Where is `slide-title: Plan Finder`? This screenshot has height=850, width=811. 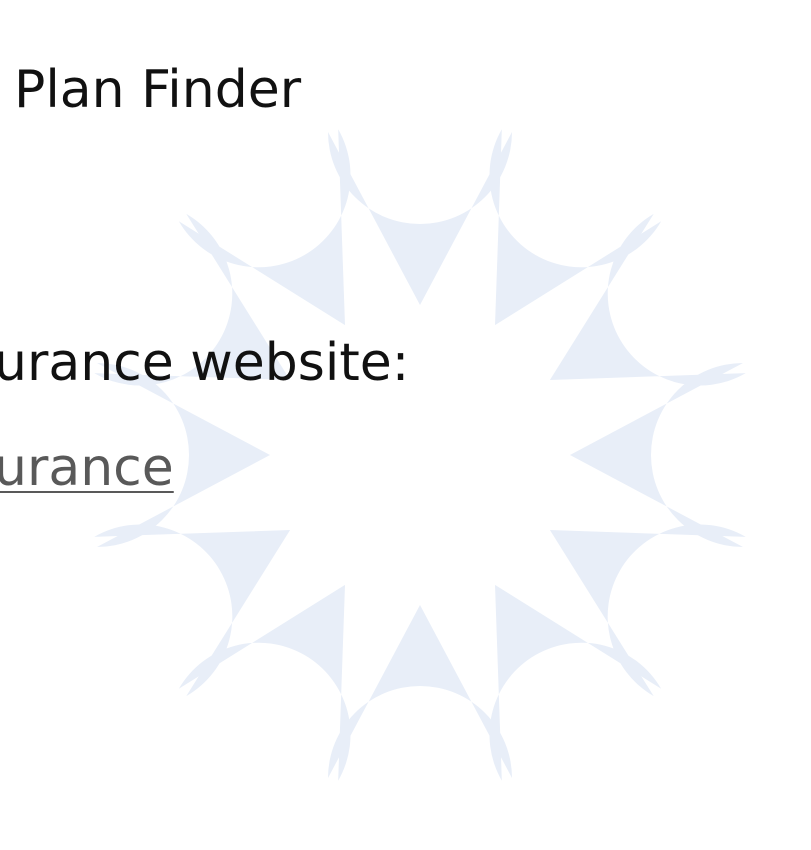 slide-title: Plan Finder is located at coordinates (158, 90).